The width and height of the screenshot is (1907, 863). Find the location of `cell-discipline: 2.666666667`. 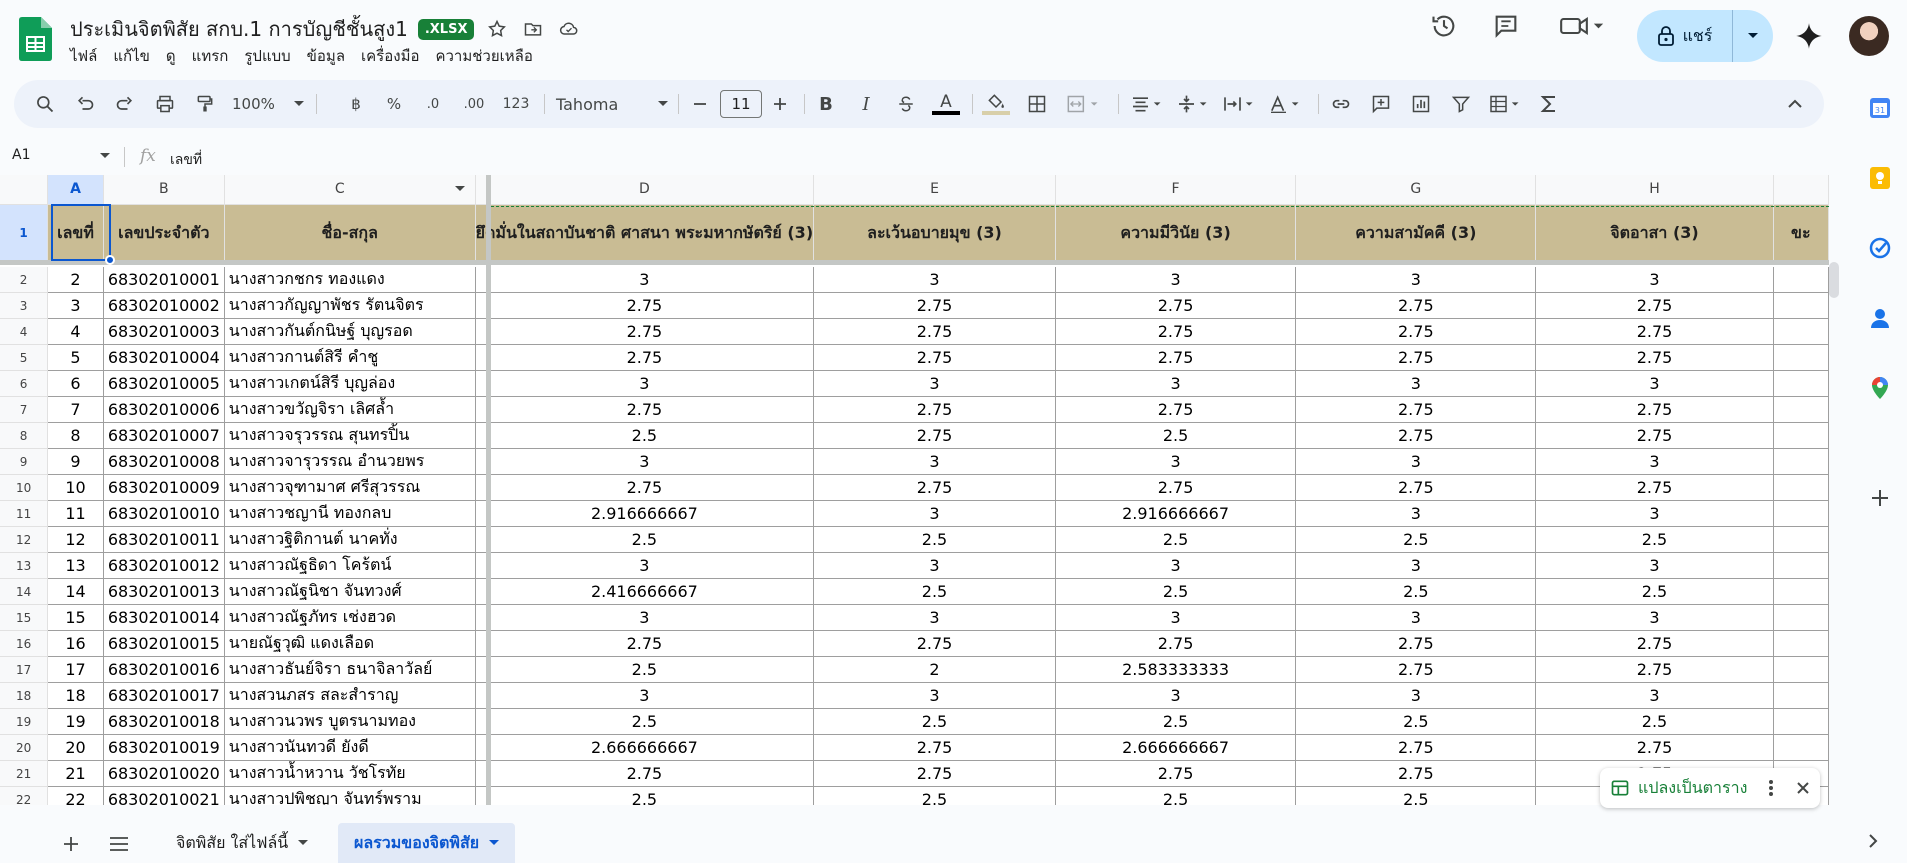

cell-discipline: 2.666666667 is located at coordinates (1176, 747).